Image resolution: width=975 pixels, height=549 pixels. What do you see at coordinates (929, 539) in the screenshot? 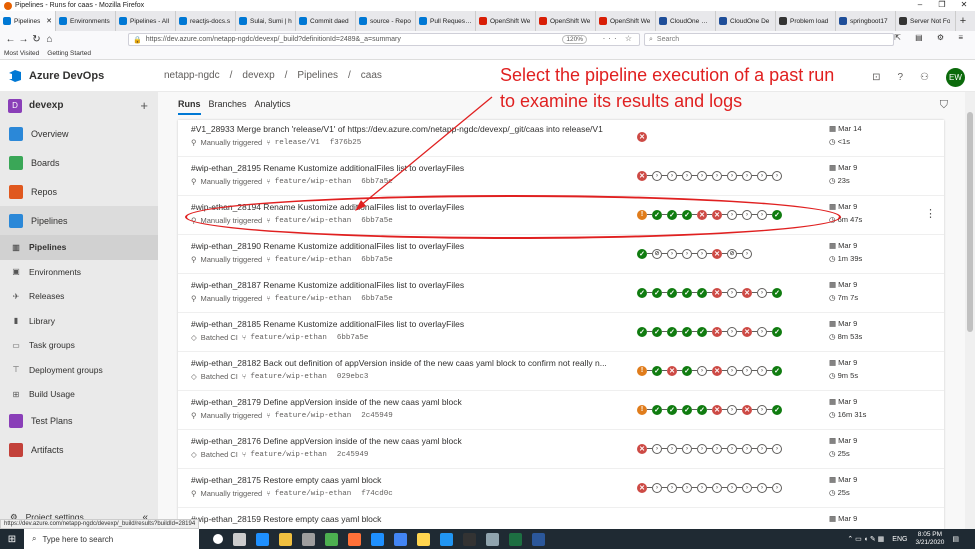
I see `clock: 8:05 PM 3/21/2020` at bounding box center [929, 539].